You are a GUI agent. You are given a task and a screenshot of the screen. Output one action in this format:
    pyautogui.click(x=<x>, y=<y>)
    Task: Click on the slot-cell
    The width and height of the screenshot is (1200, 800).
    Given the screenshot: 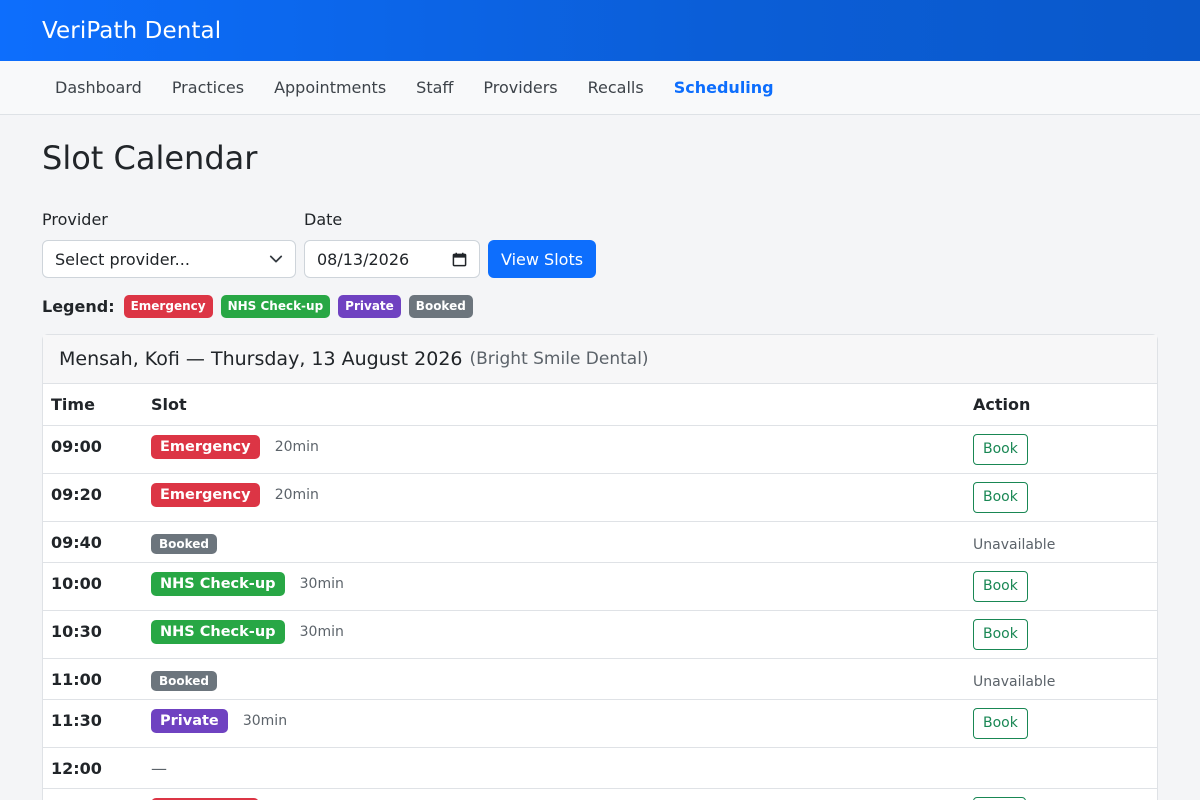 What is the action you would take?
    pyautogui.click(x=554, y=794)
    